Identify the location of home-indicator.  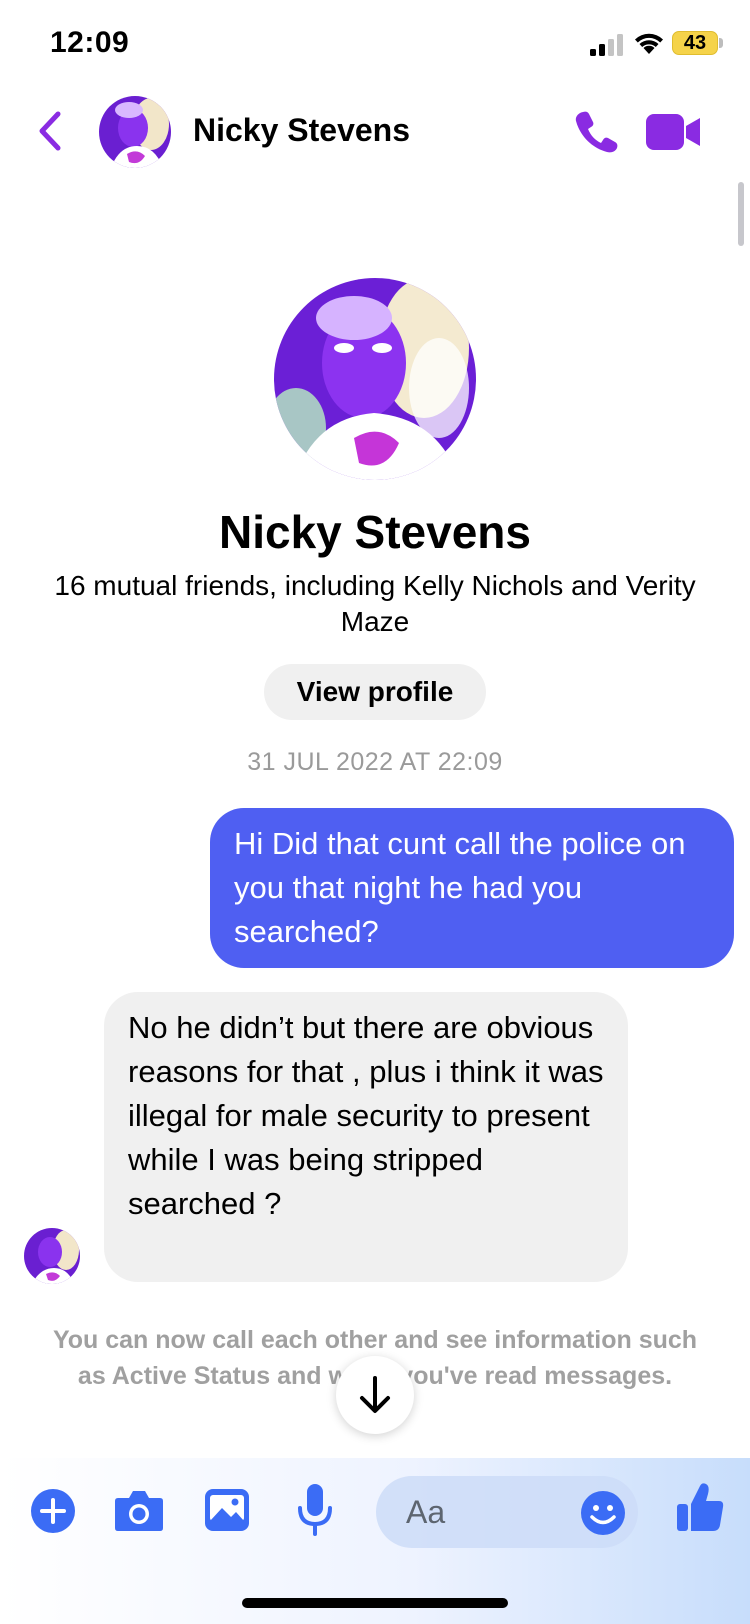
(375, 1603).